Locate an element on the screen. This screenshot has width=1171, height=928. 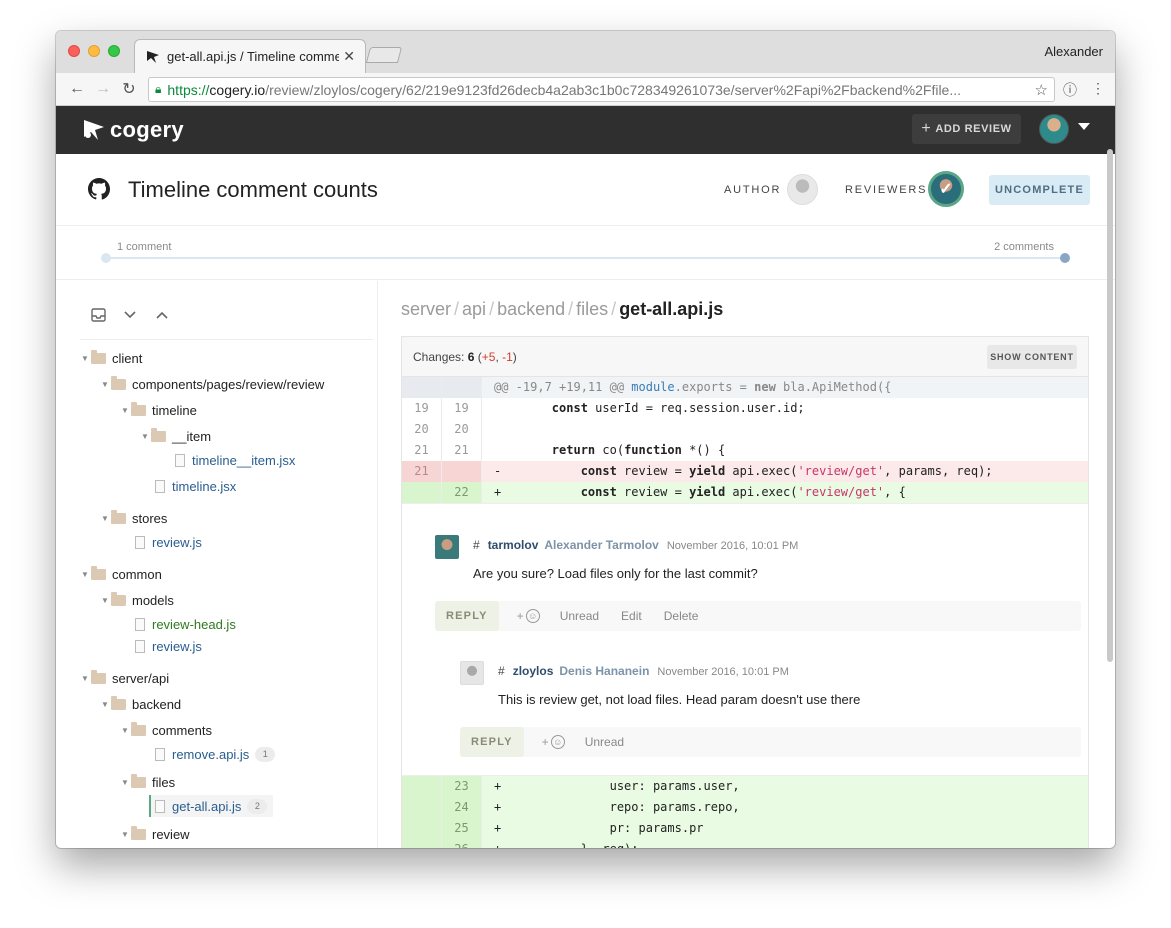
new-line-number: 24 is located at coordinates (462, 807).